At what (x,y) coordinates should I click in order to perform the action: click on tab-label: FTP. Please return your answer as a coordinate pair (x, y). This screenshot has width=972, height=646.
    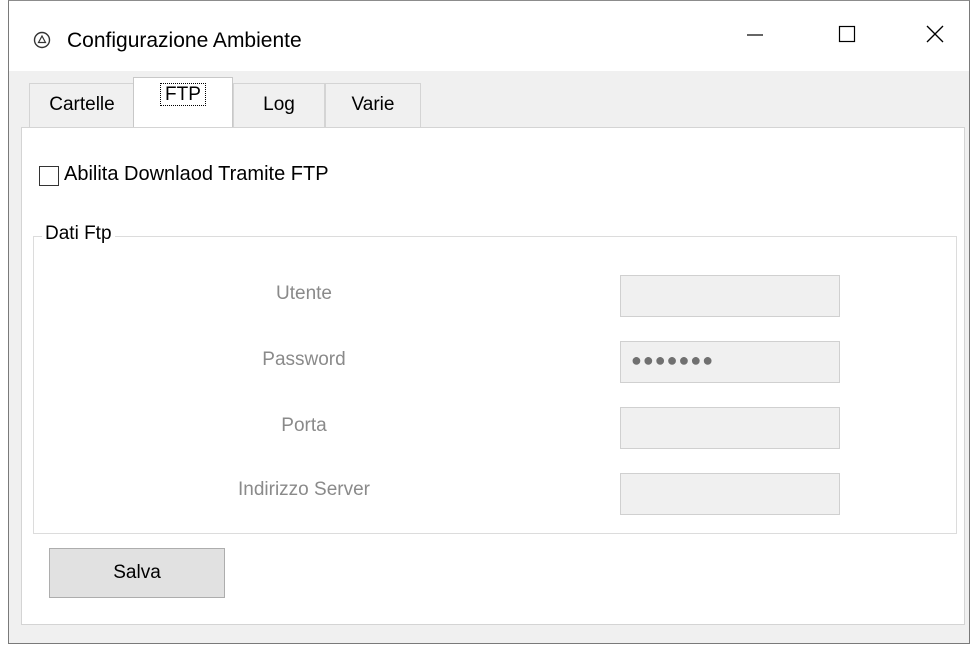
    Looking at the image, I should click on (183, 94).